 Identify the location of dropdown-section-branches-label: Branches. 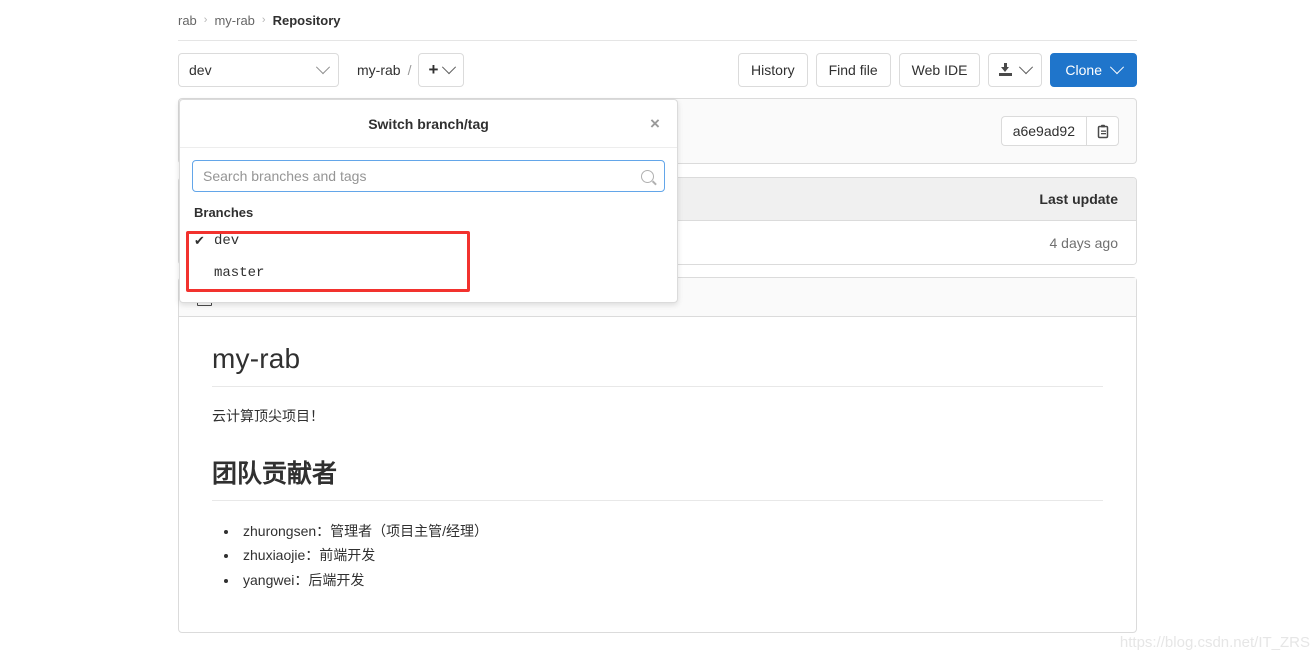
(224, 212).